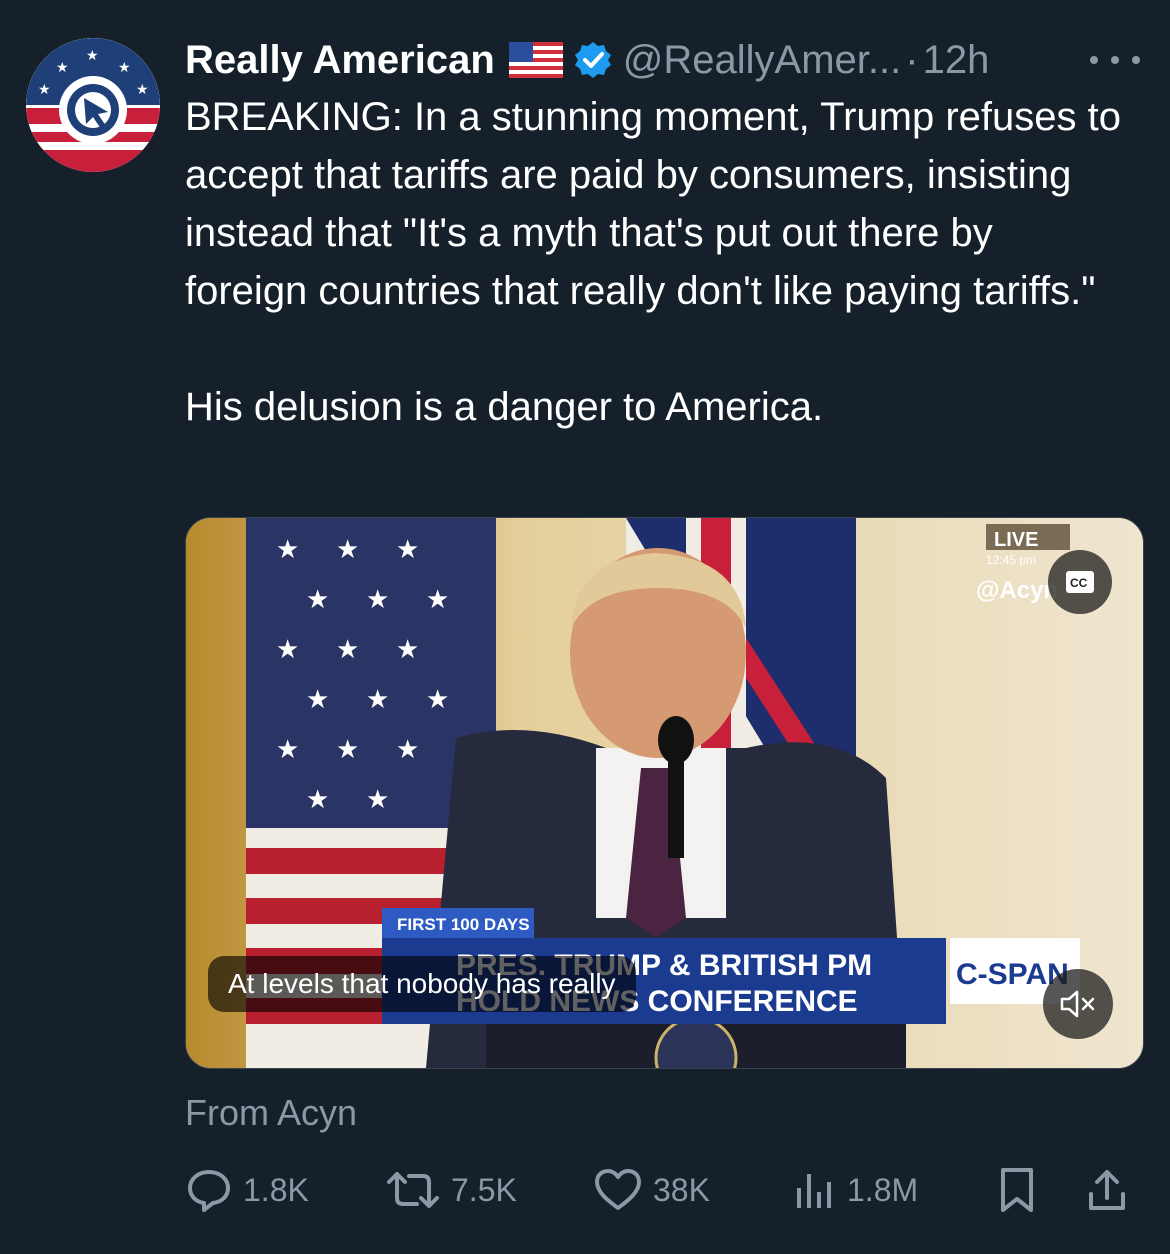 The image size is (1170, 1254). I want to click on reply-button: 1.8K, so click(247, 1190).